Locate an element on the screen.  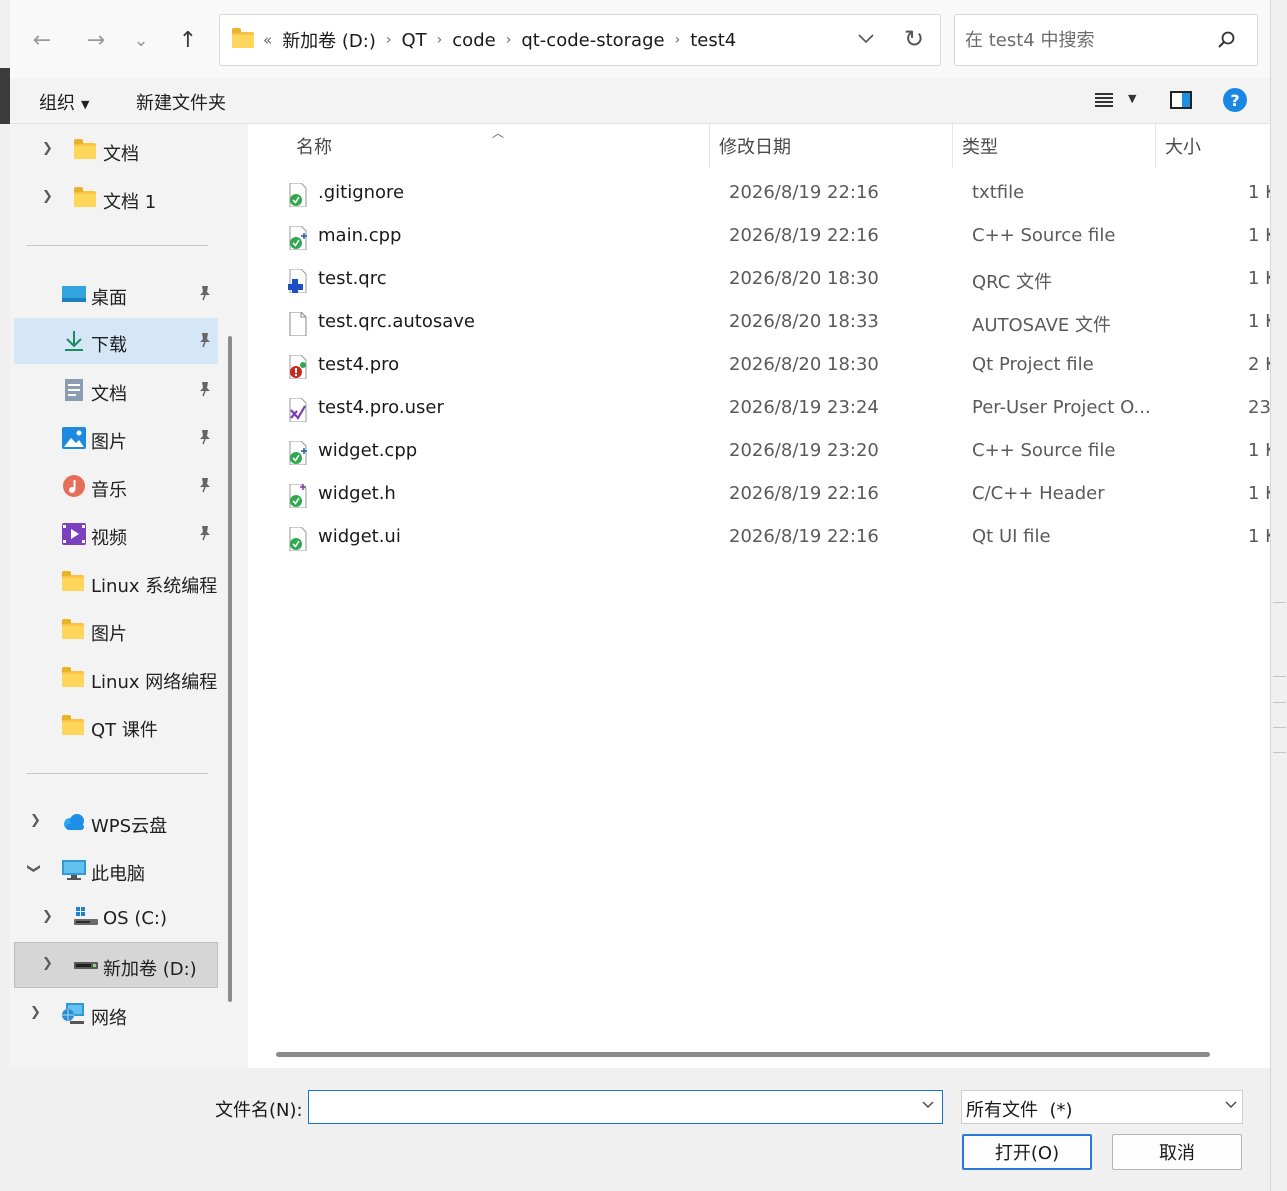
file-name: test.qrc is located at coordinates (352, 278).